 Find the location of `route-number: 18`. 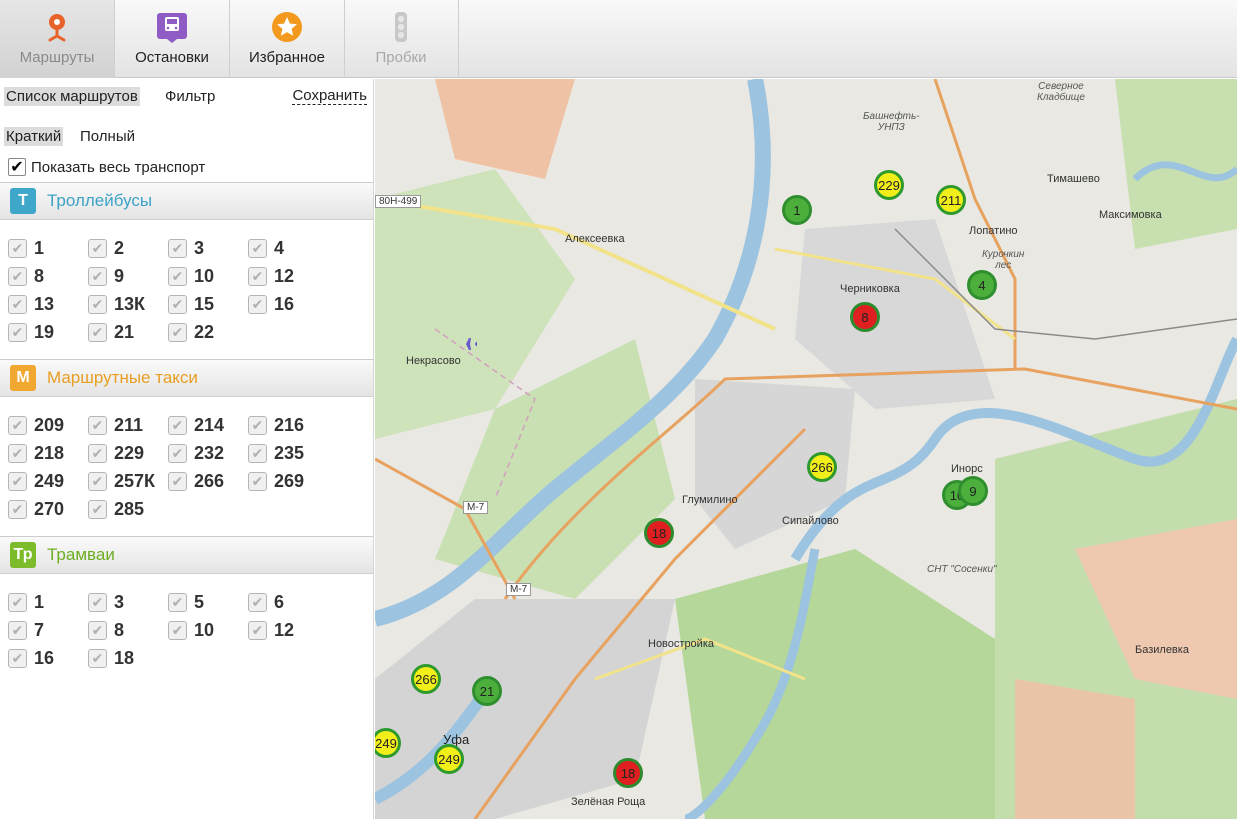

route-number: 18 is located at coordinates (124, 657).